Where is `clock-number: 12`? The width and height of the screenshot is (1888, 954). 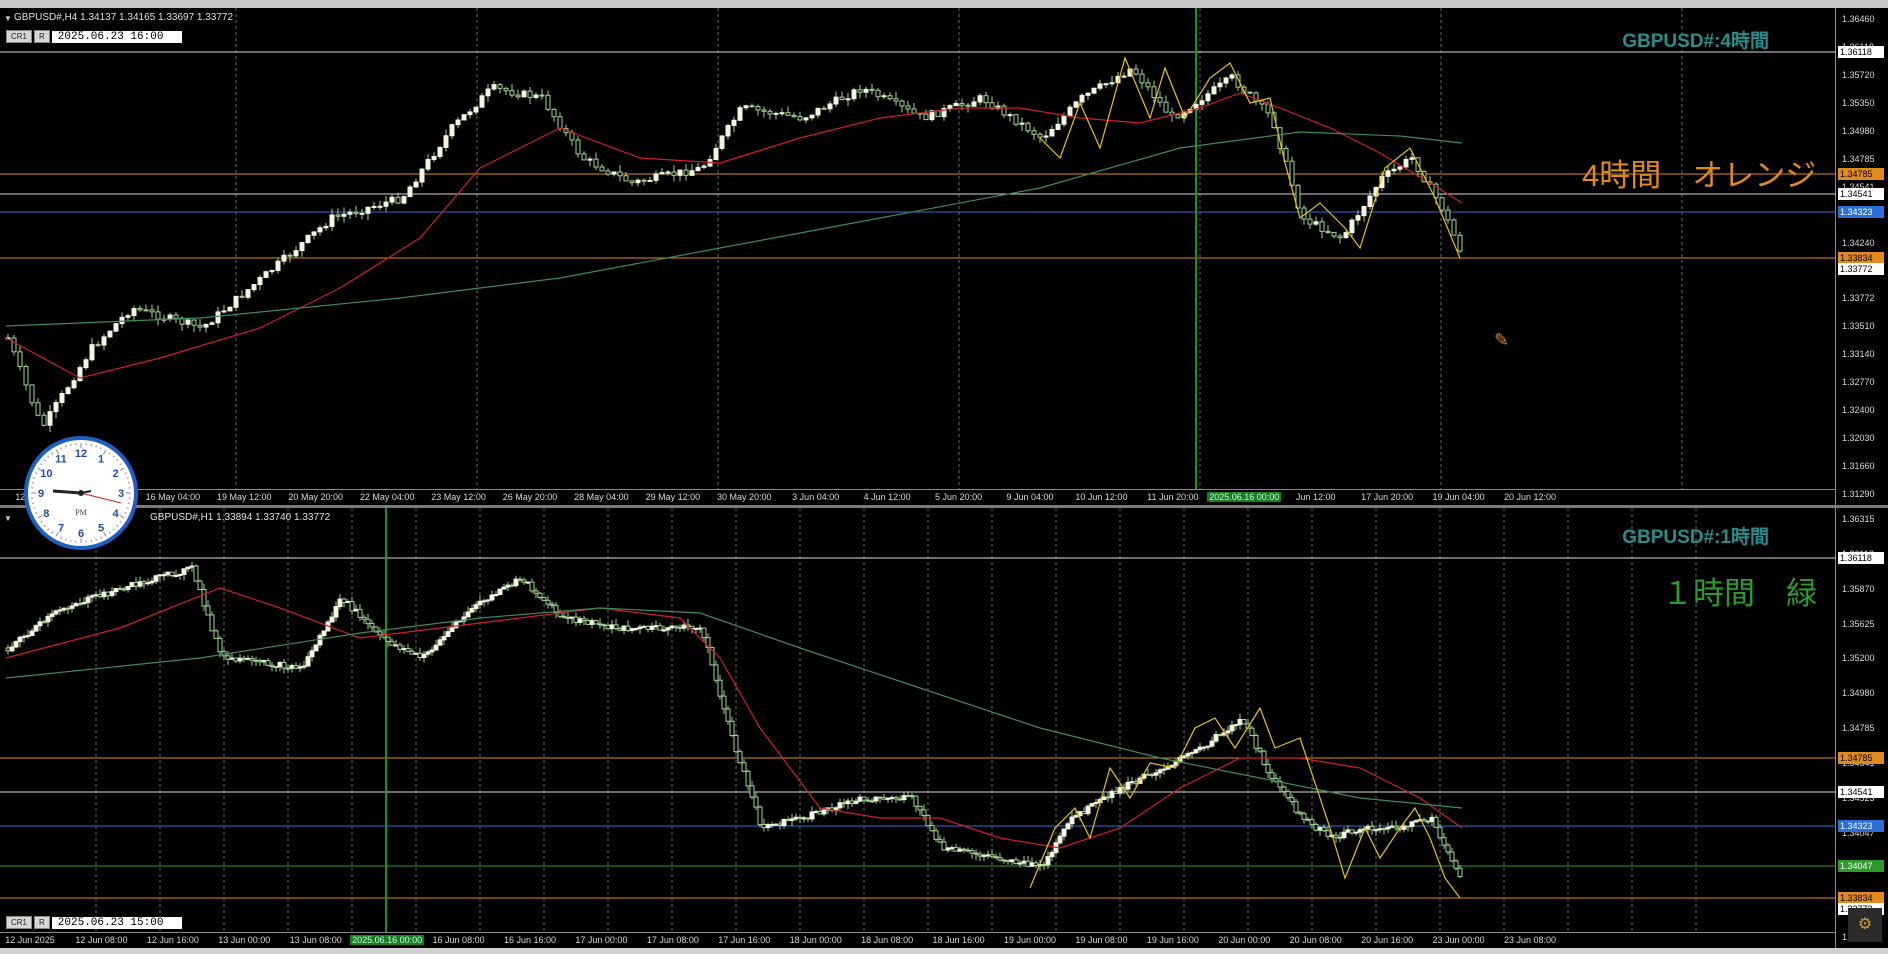
clock-number: 12 is located at coordinates (81, 454).